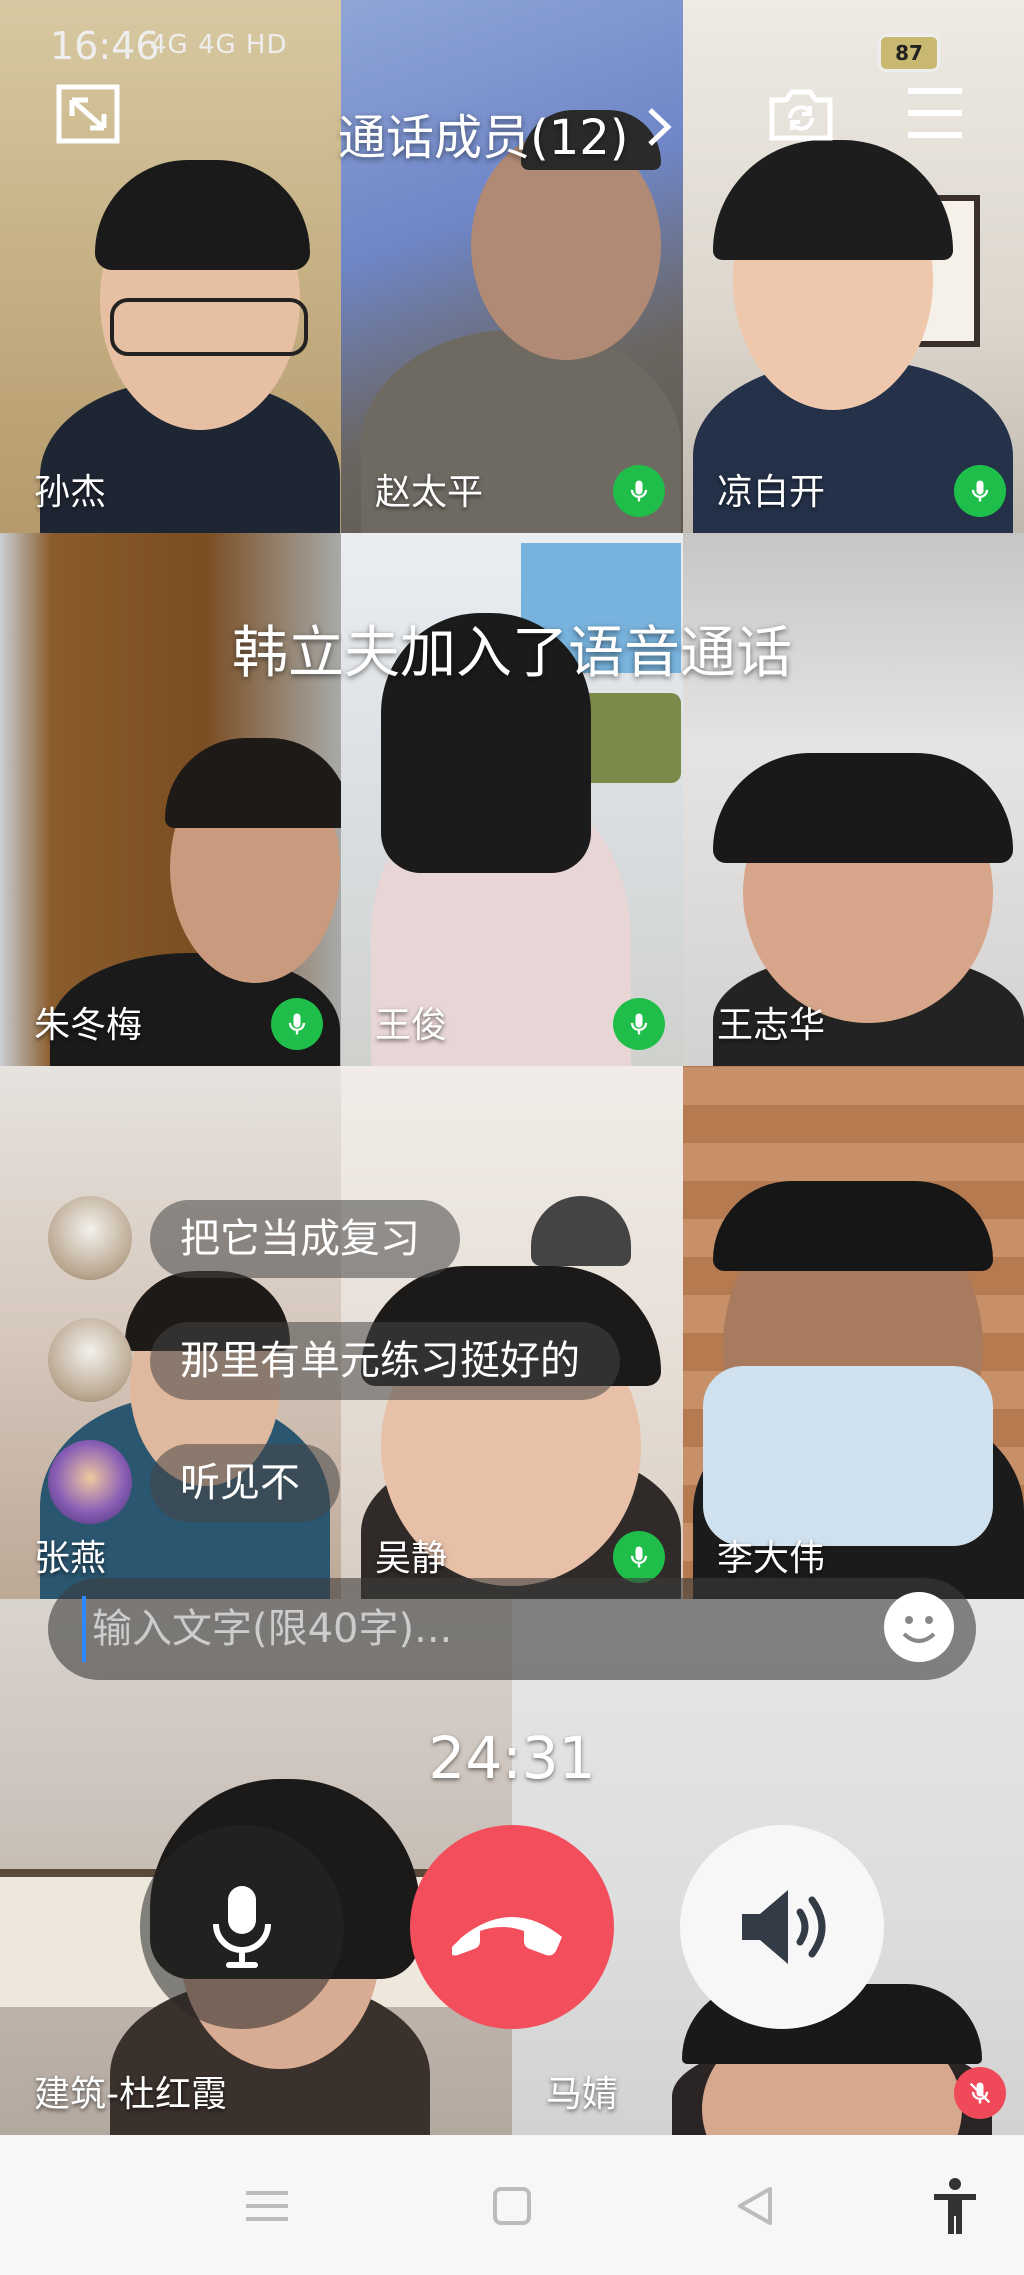 This screenshot has width=1024, height=2275. I want to click on chat-message: 把它当成复习, so click(305, 1239).